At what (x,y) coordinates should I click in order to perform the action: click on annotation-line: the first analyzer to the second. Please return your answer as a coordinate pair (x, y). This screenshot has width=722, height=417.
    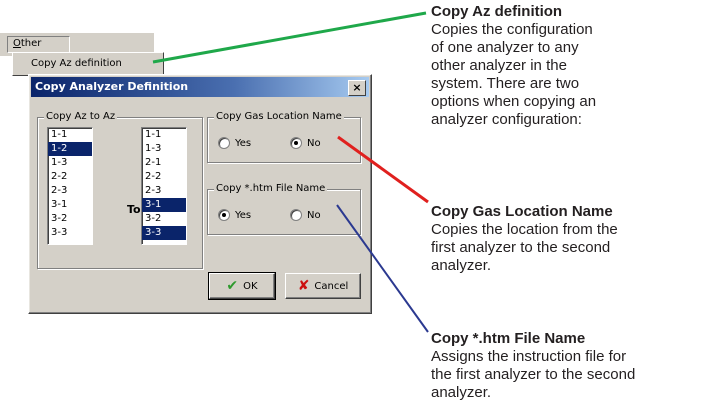
    Looking at the image, I should click on (533, 374).